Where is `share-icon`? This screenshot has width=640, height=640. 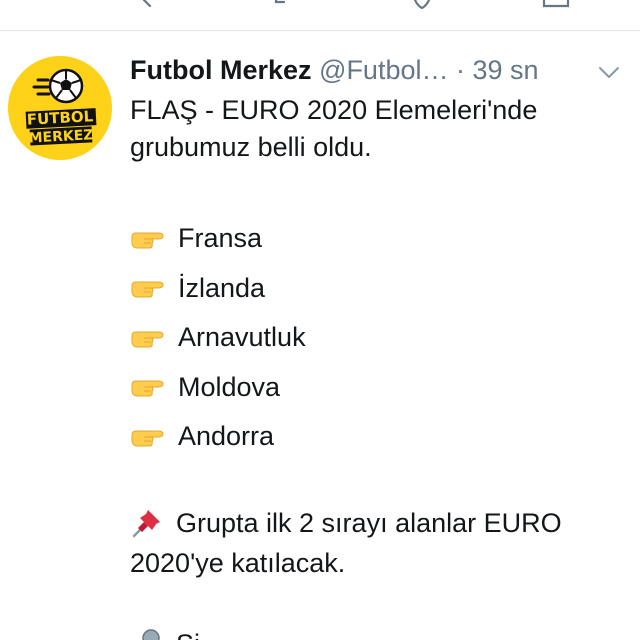 share-icon is located at coordinates (556, 5).